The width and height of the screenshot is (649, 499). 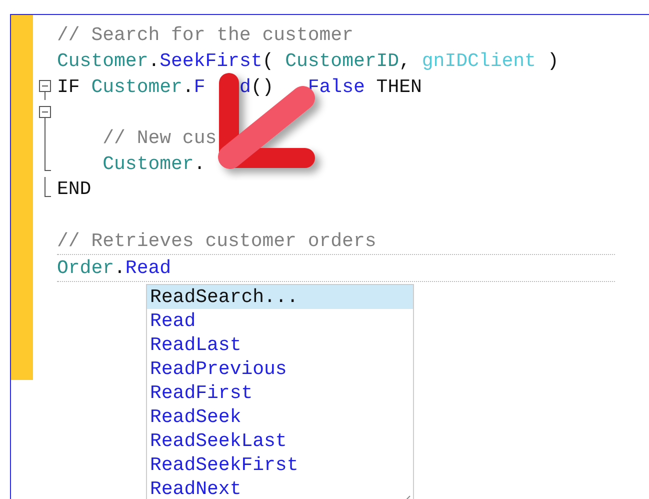 What do you see at coordinates (308, 61) in the screenshot?
I see `code-line: Customer.SeekFirst( CustomerID, gnIDClient )` at bounding box center [308, 61].